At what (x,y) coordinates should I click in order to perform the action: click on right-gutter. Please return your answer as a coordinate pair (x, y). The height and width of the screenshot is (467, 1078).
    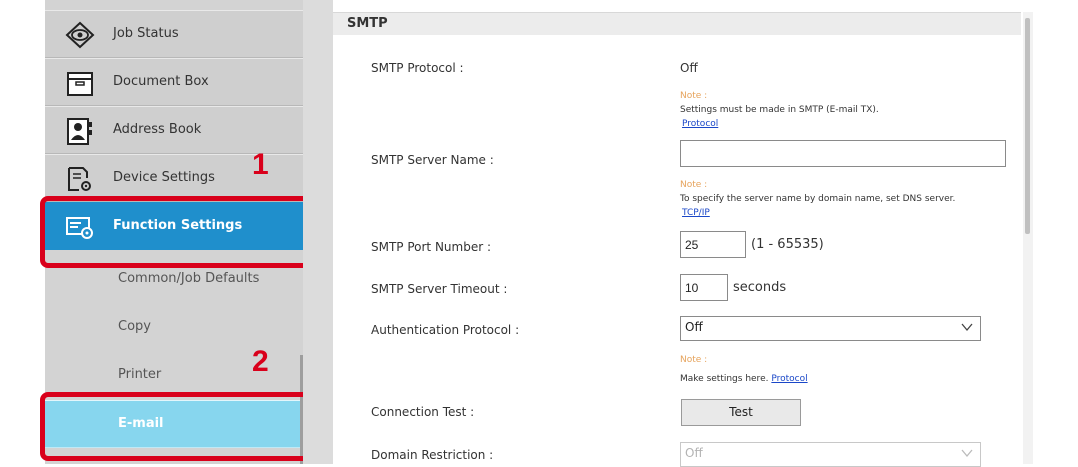
    Looking at the image, I should click on (1055, 232).